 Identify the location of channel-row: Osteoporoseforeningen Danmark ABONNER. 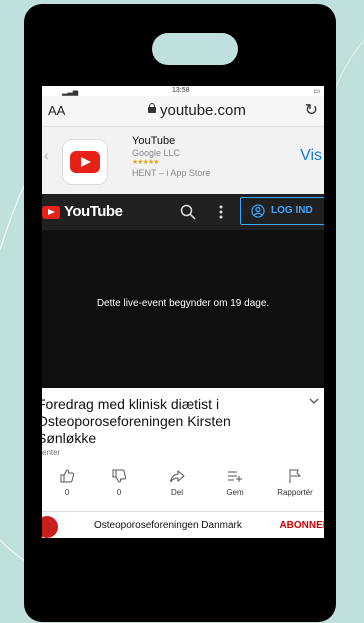
(183, 525).